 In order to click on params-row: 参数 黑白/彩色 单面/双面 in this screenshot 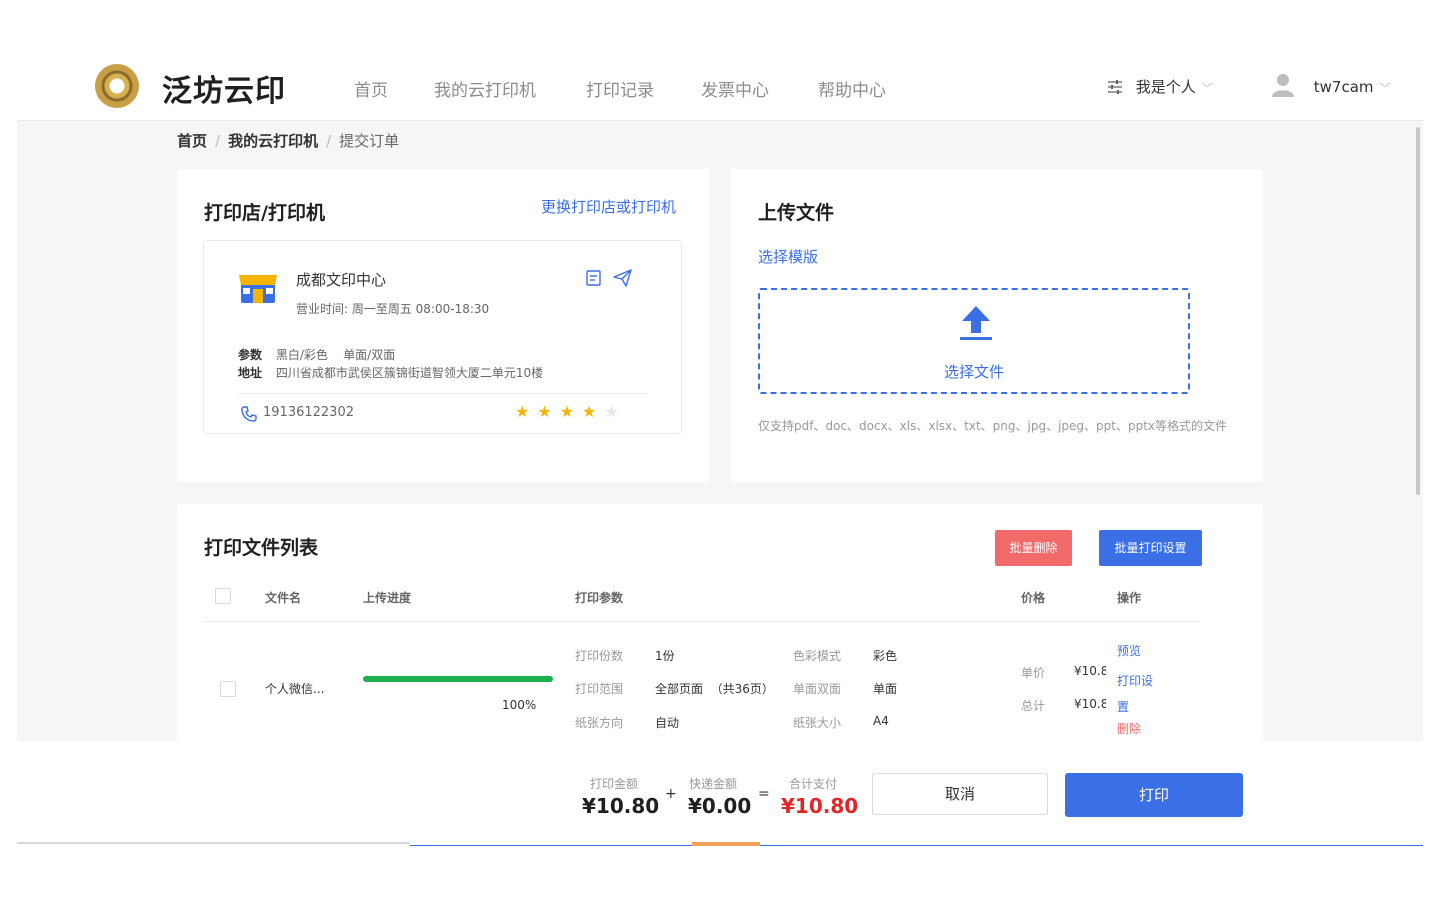, I will do `click(316, 354)`.